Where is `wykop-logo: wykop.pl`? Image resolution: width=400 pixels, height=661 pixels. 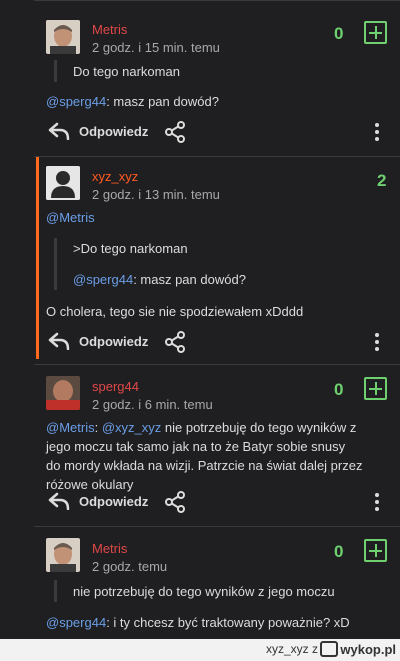 wykop-logo: wykop.pl is located at coordinates (358, 649).